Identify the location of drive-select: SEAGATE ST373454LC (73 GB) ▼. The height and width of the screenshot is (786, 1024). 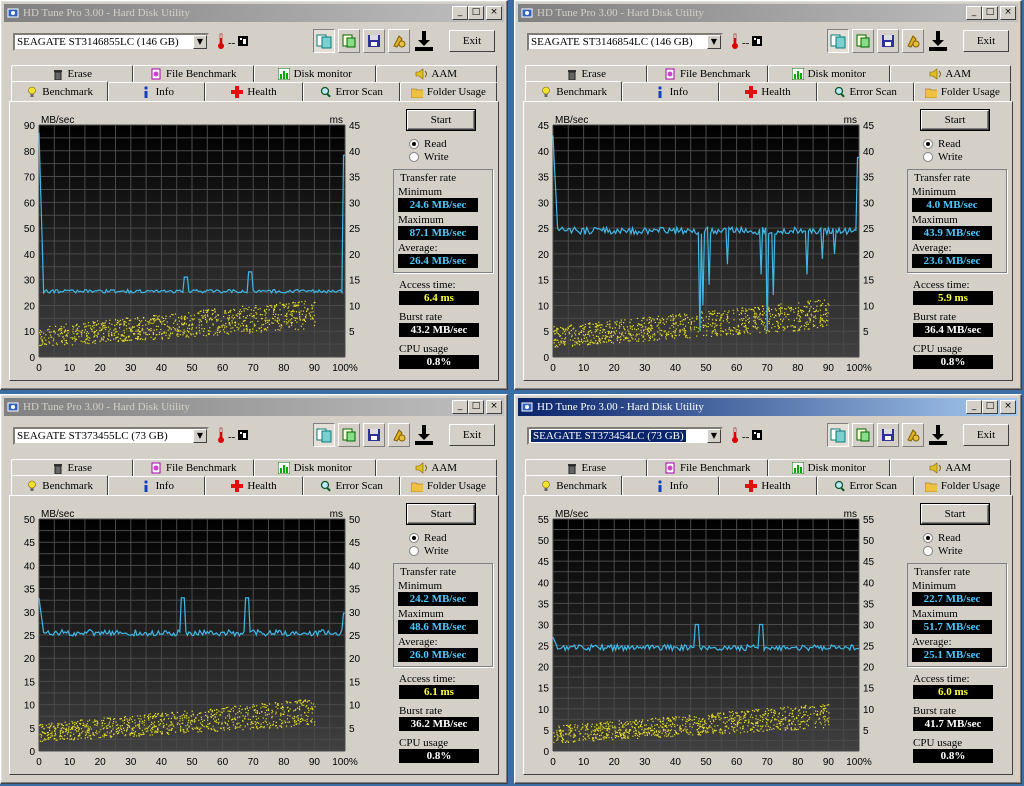
(625, 436).